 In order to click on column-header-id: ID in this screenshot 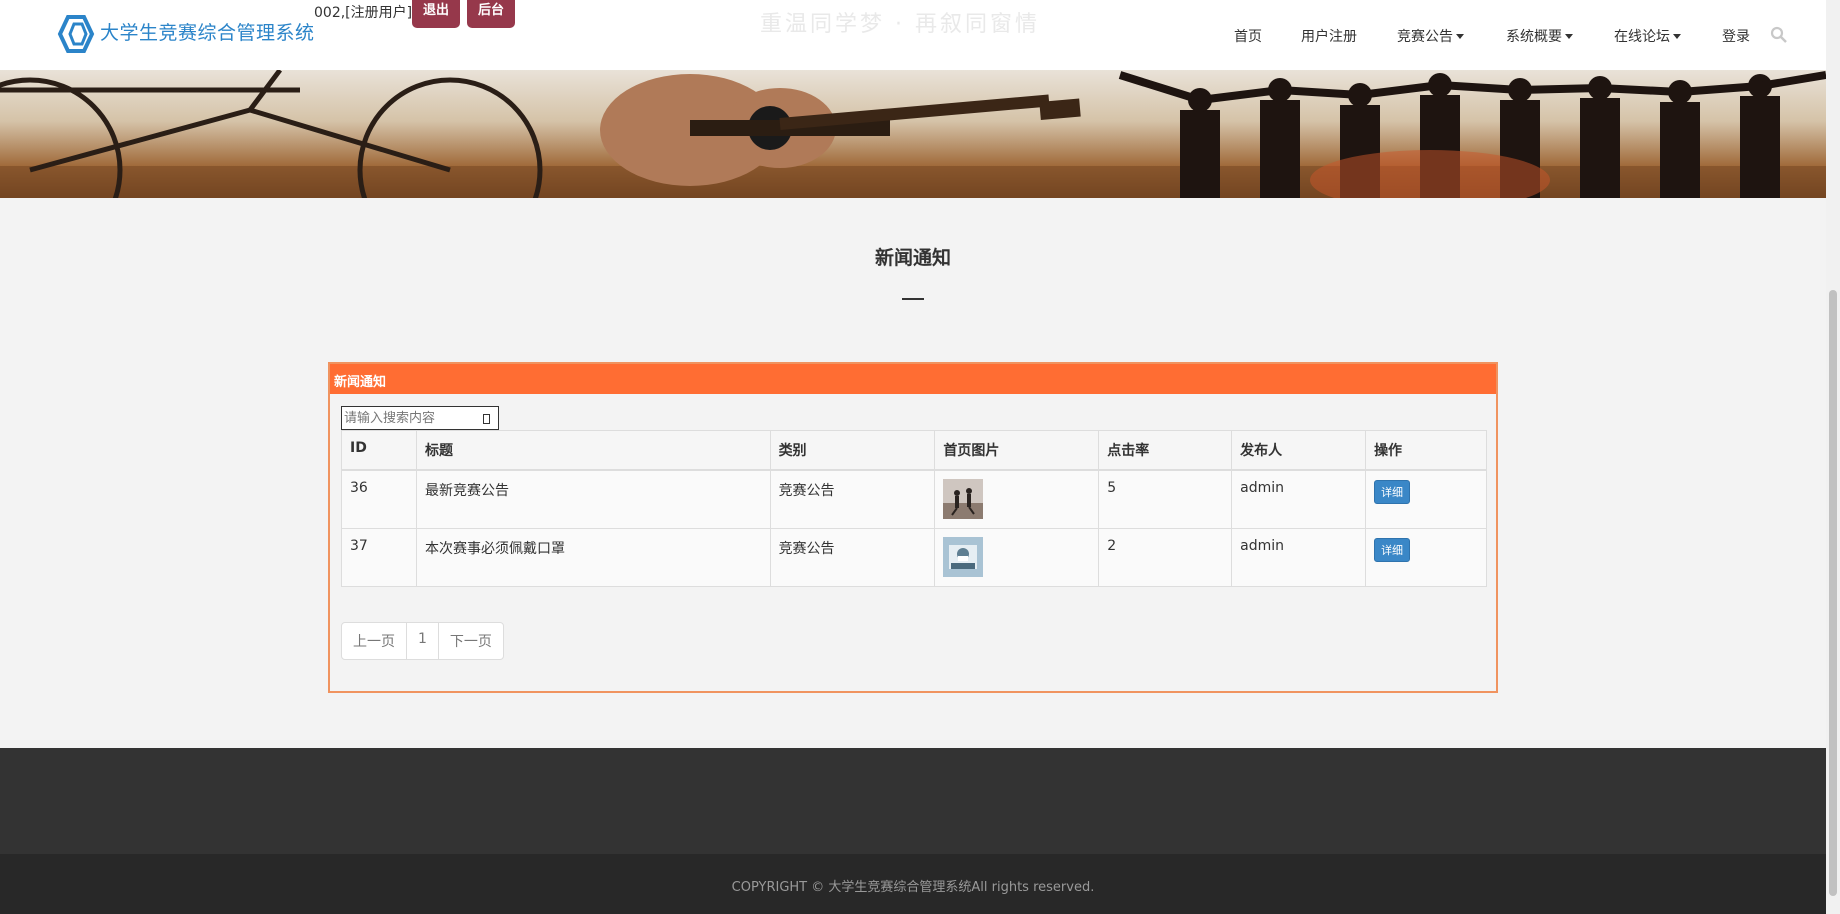, I will do `click(379, 450)`.